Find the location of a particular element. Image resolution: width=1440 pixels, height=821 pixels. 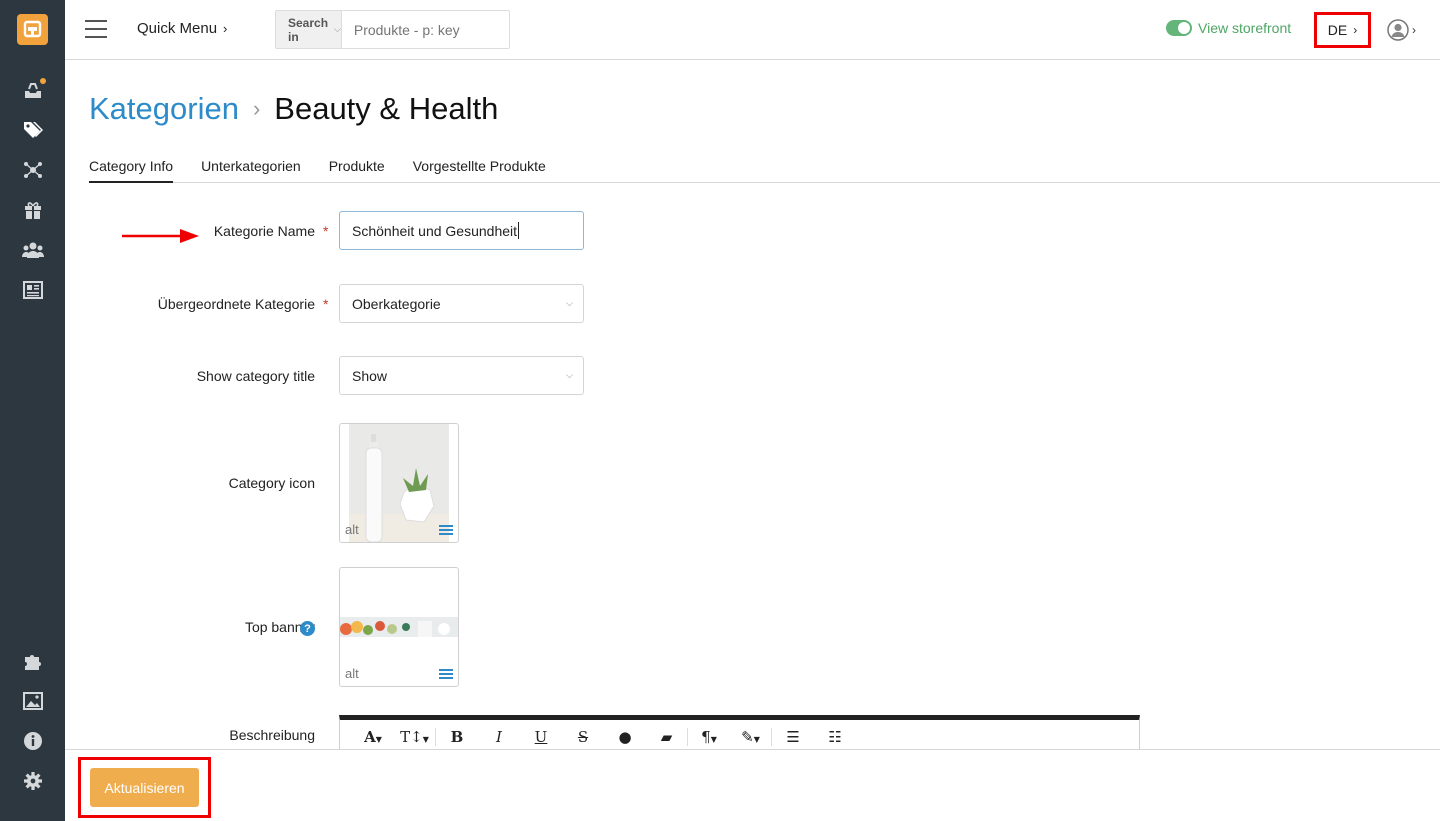

category-name-value: Schönheit und Gesundheit is located at coordinates (435, 230).